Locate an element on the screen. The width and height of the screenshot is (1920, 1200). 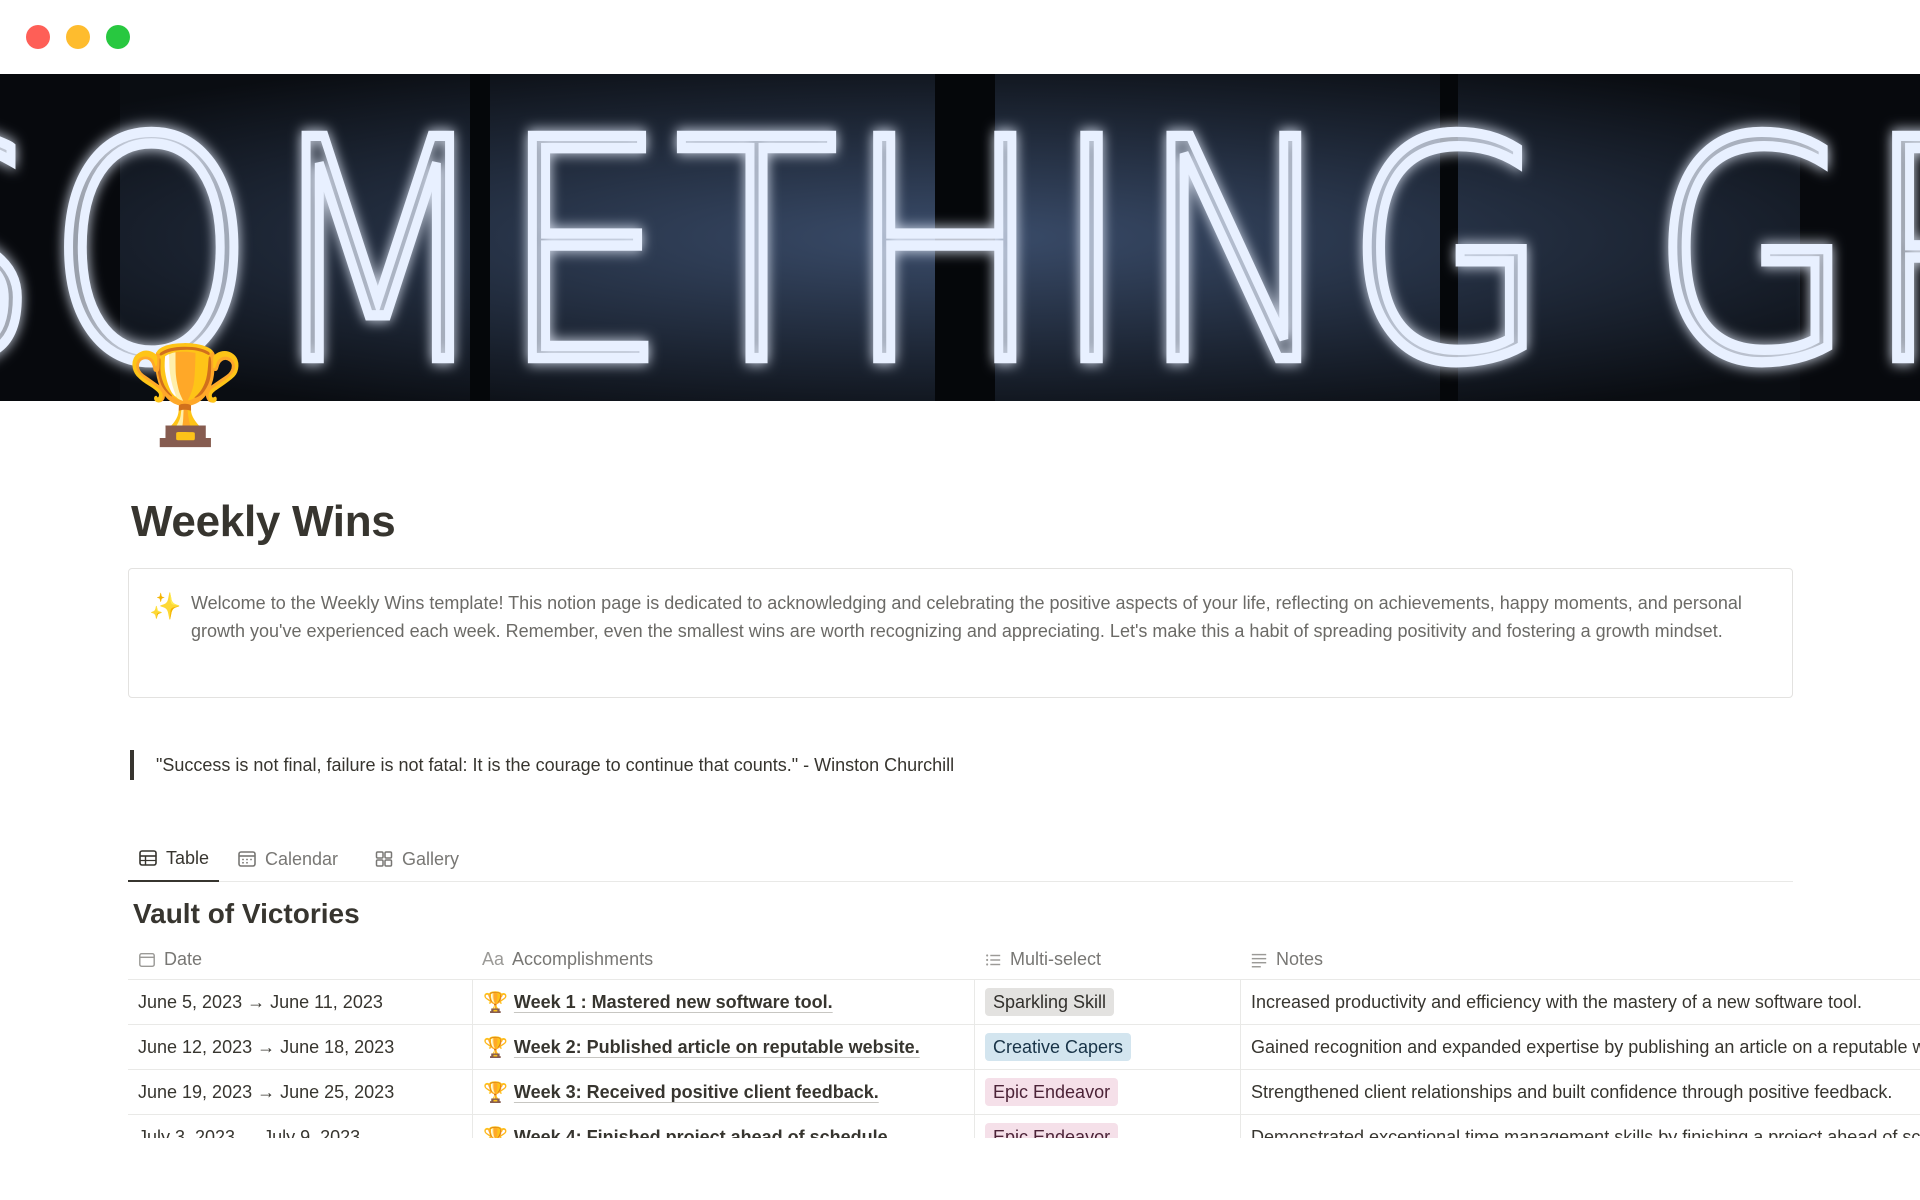
column-header-label: Date is located at coordinates (183, 959).